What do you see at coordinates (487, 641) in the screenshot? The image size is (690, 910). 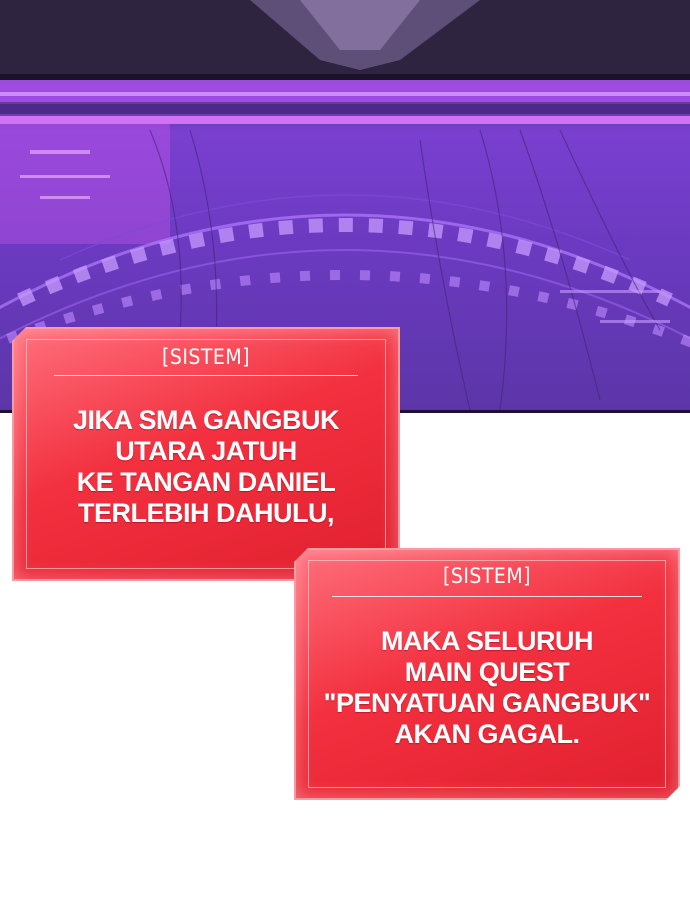 I see `message-line: MAKA SELURUH` at bounding box center [487, 641].